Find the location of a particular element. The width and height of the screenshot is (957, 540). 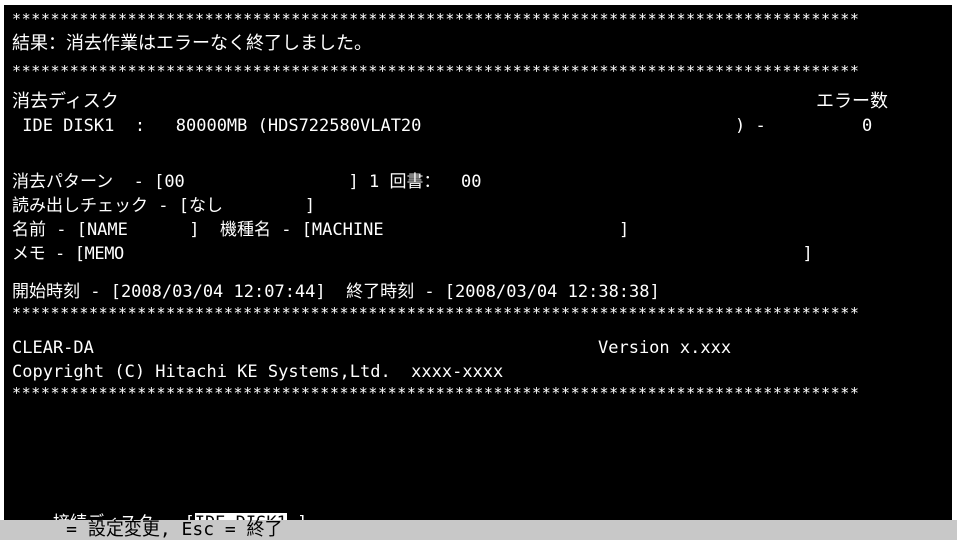

erase-pattern-line: 消去パターン - [00 ] 1 回書： 00 is located at coordinates (247, 182).